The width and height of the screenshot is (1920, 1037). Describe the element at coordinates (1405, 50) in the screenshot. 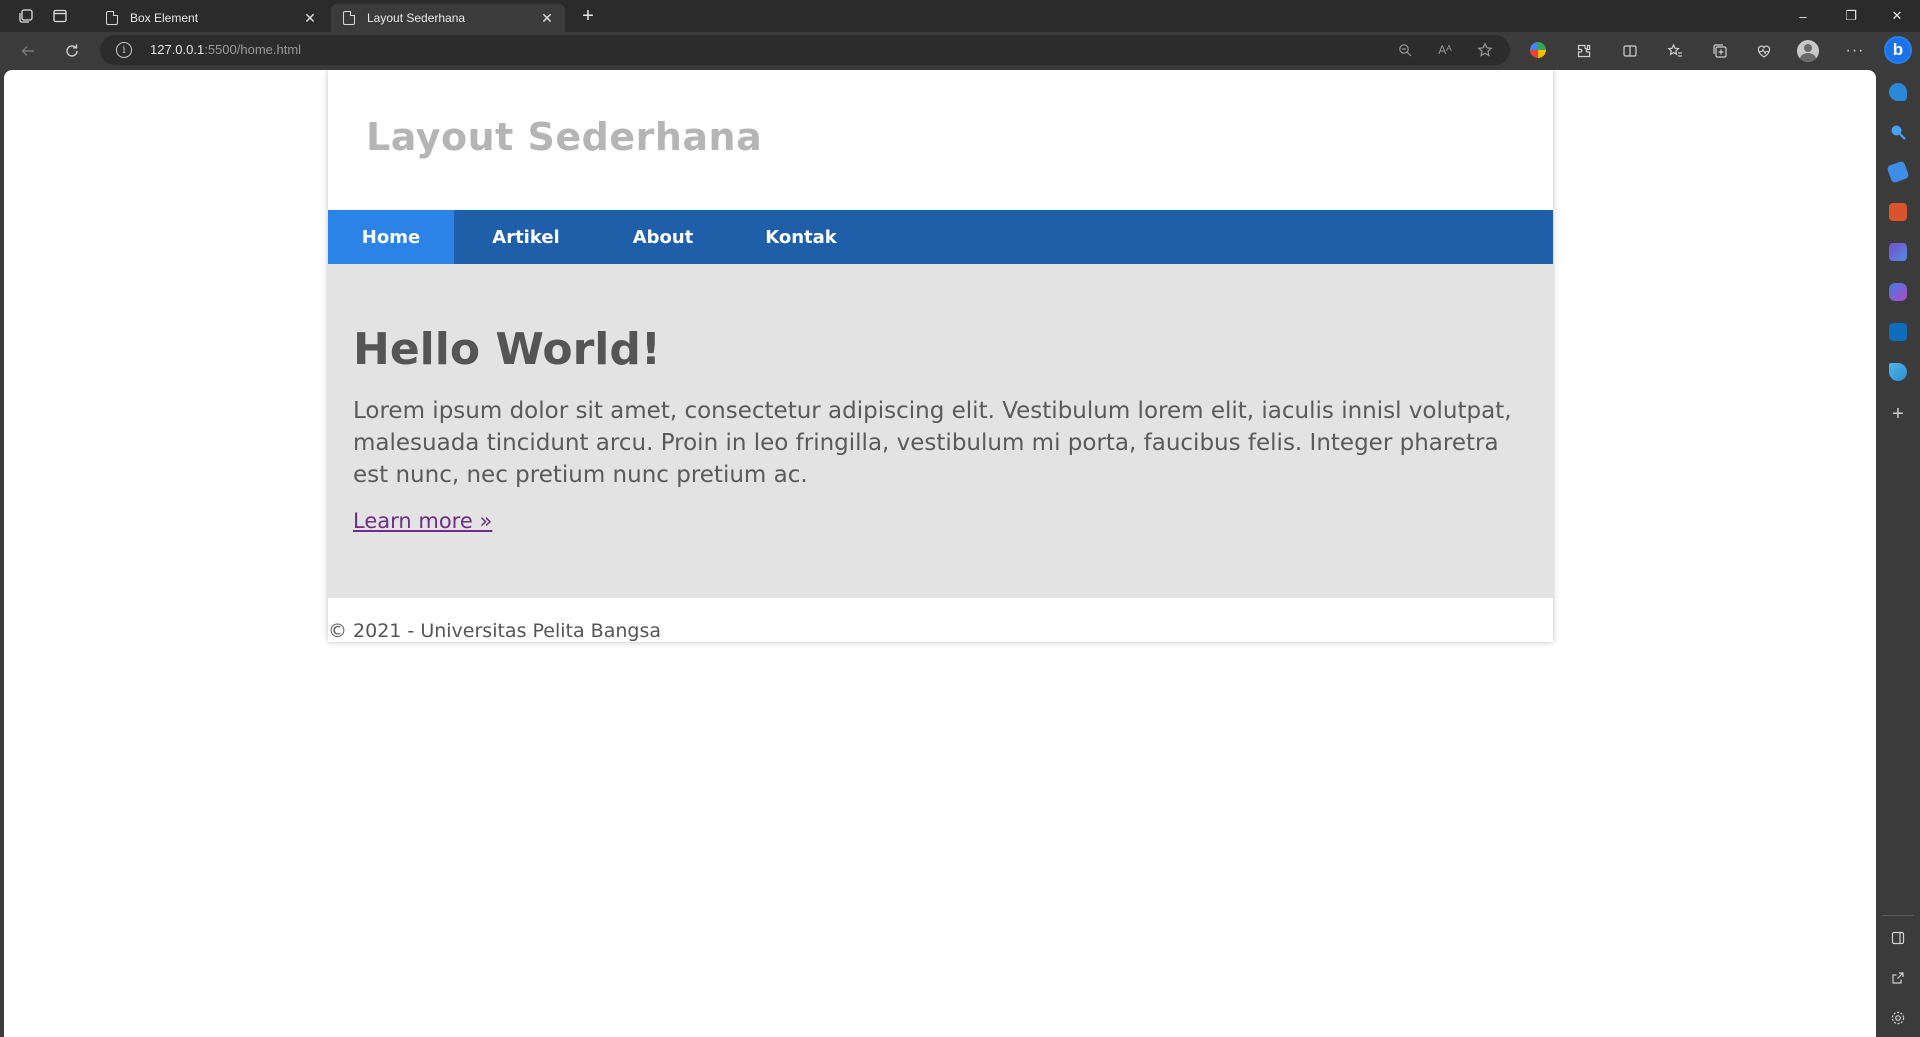

I see `zoom-icon` at that location.